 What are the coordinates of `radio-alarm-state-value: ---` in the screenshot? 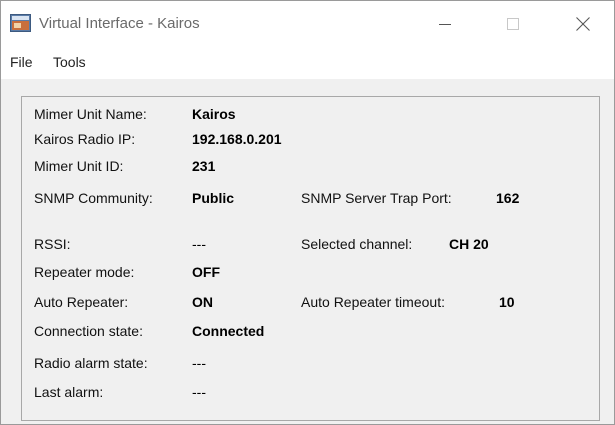 It's located at (199, 363).